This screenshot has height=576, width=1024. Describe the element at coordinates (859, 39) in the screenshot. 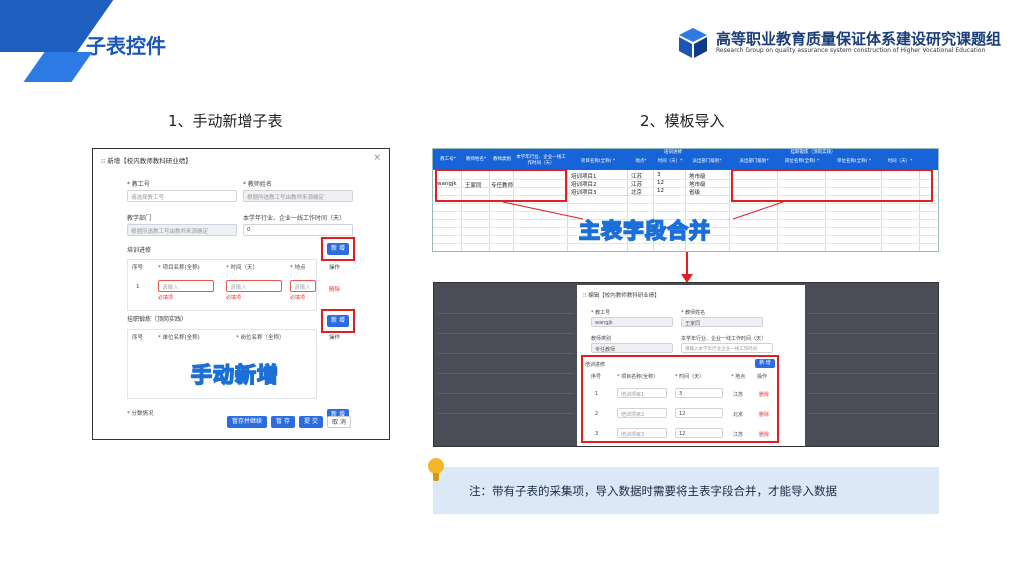

I see `logo-title: 高等职业教育质量保证体系建设研究课题组` at that location.